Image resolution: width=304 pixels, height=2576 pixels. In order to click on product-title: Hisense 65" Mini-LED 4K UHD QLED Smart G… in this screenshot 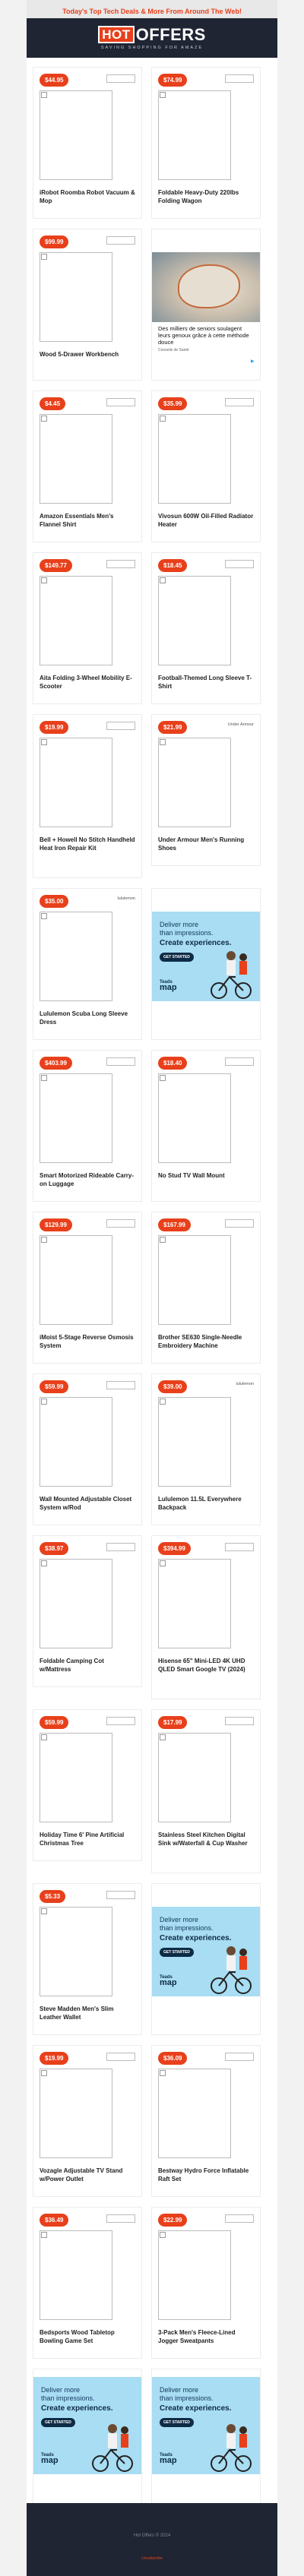, I will do `click(206, 1666)`.